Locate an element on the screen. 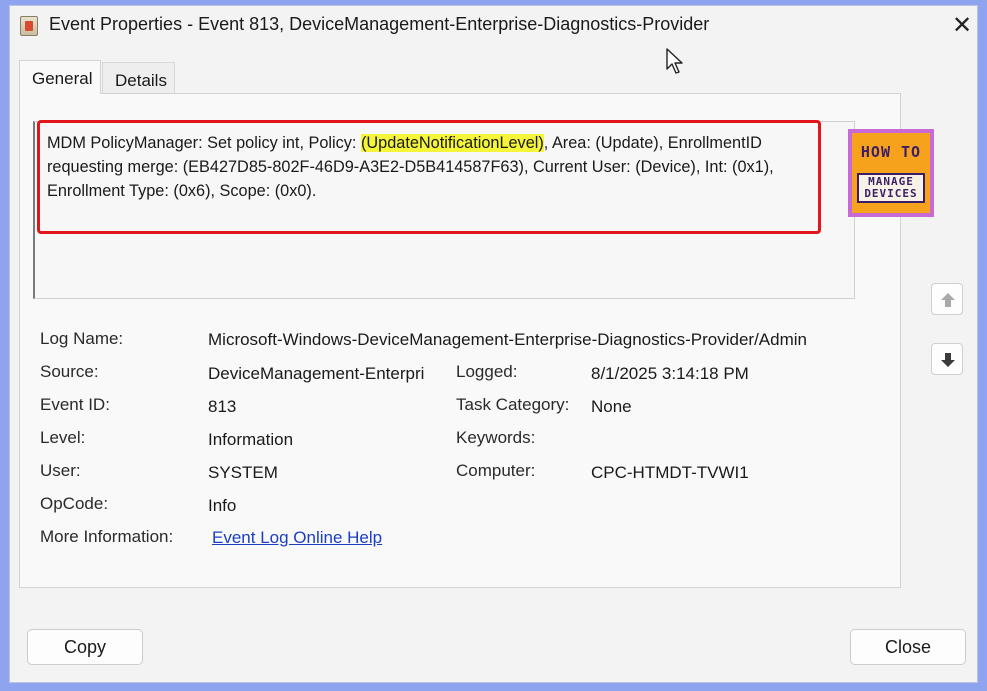  copy-button: Copy is located at coordinates (85, 647).